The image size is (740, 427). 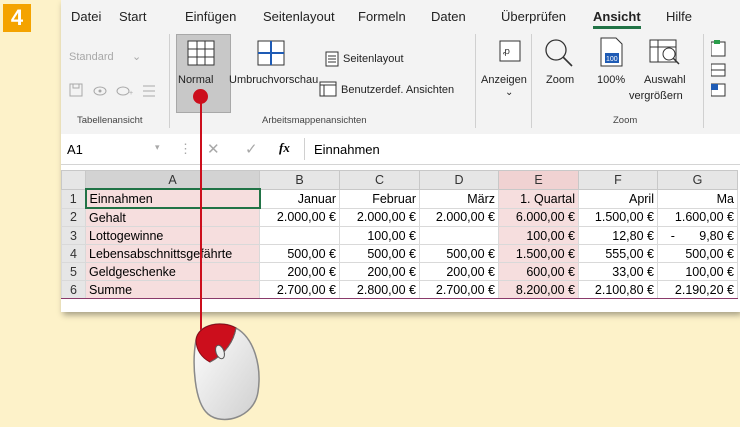 What do you see at coordinates (538, 217) in the screenshot?
I see `cell: 6.000,00 €` at bounding box center [538, 217].